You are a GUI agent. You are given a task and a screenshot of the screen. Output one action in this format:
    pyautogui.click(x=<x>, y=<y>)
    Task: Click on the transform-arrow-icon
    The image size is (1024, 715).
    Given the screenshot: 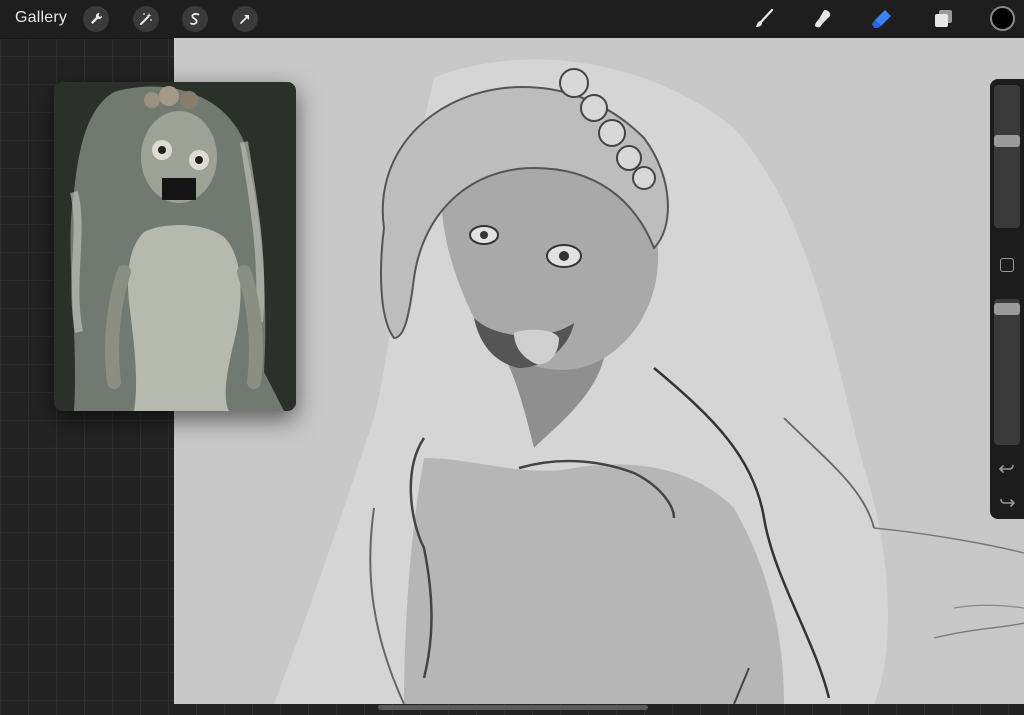 What is the action you would take?
    pyautogui.click(x=244, y=19)
    